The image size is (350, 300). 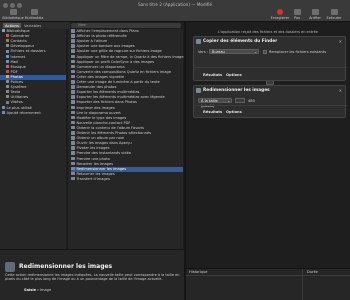 What do you see at coordinates (198, 272) in the screenshot?
I see `log-history-header: Historique` at bounding box center [198, 272].